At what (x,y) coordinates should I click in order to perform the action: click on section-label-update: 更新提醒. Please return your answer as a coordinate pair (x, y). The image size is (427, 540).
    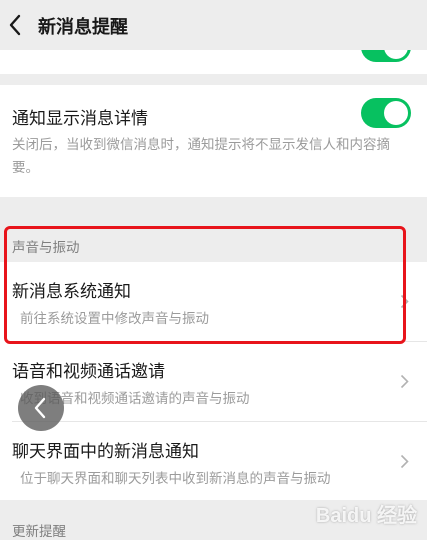
    Looking at the image, I should click on (39, 532).